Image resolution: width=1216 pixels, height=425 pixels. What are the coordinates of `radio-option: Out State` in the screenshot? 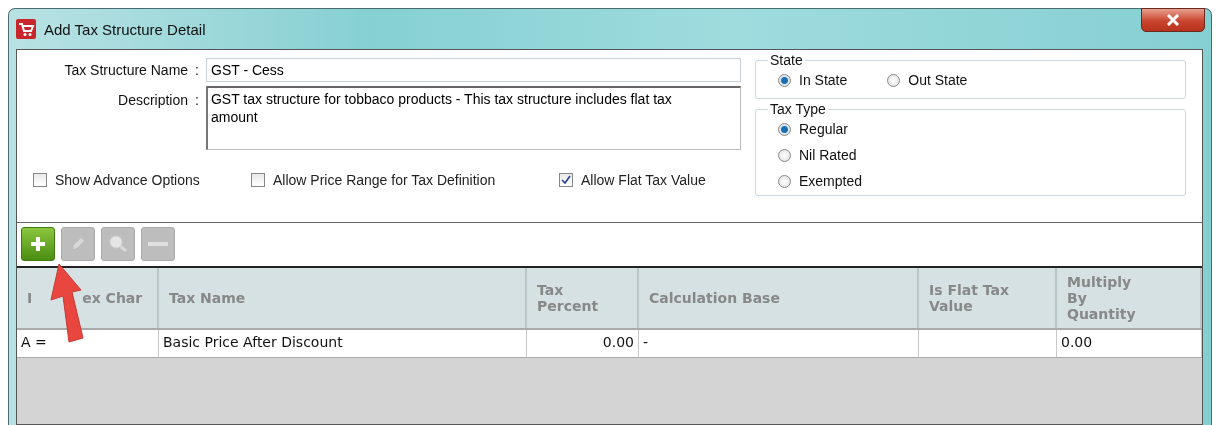 It's located at (927, 80).